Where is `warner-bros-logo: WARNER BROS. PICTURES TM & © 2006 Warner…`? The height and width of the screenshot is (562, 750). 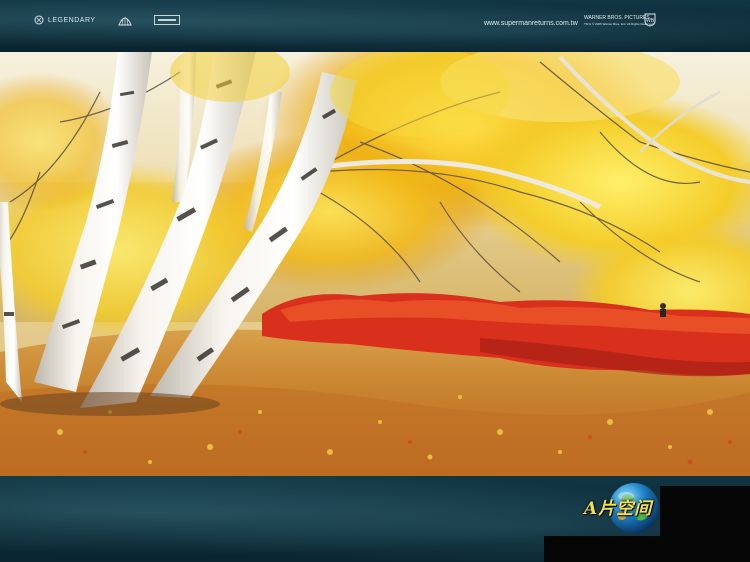
warner-bros-logo: WARNER BROS. PICTURES TM & © 2006 Warner… is located at coordinates (620, 21).